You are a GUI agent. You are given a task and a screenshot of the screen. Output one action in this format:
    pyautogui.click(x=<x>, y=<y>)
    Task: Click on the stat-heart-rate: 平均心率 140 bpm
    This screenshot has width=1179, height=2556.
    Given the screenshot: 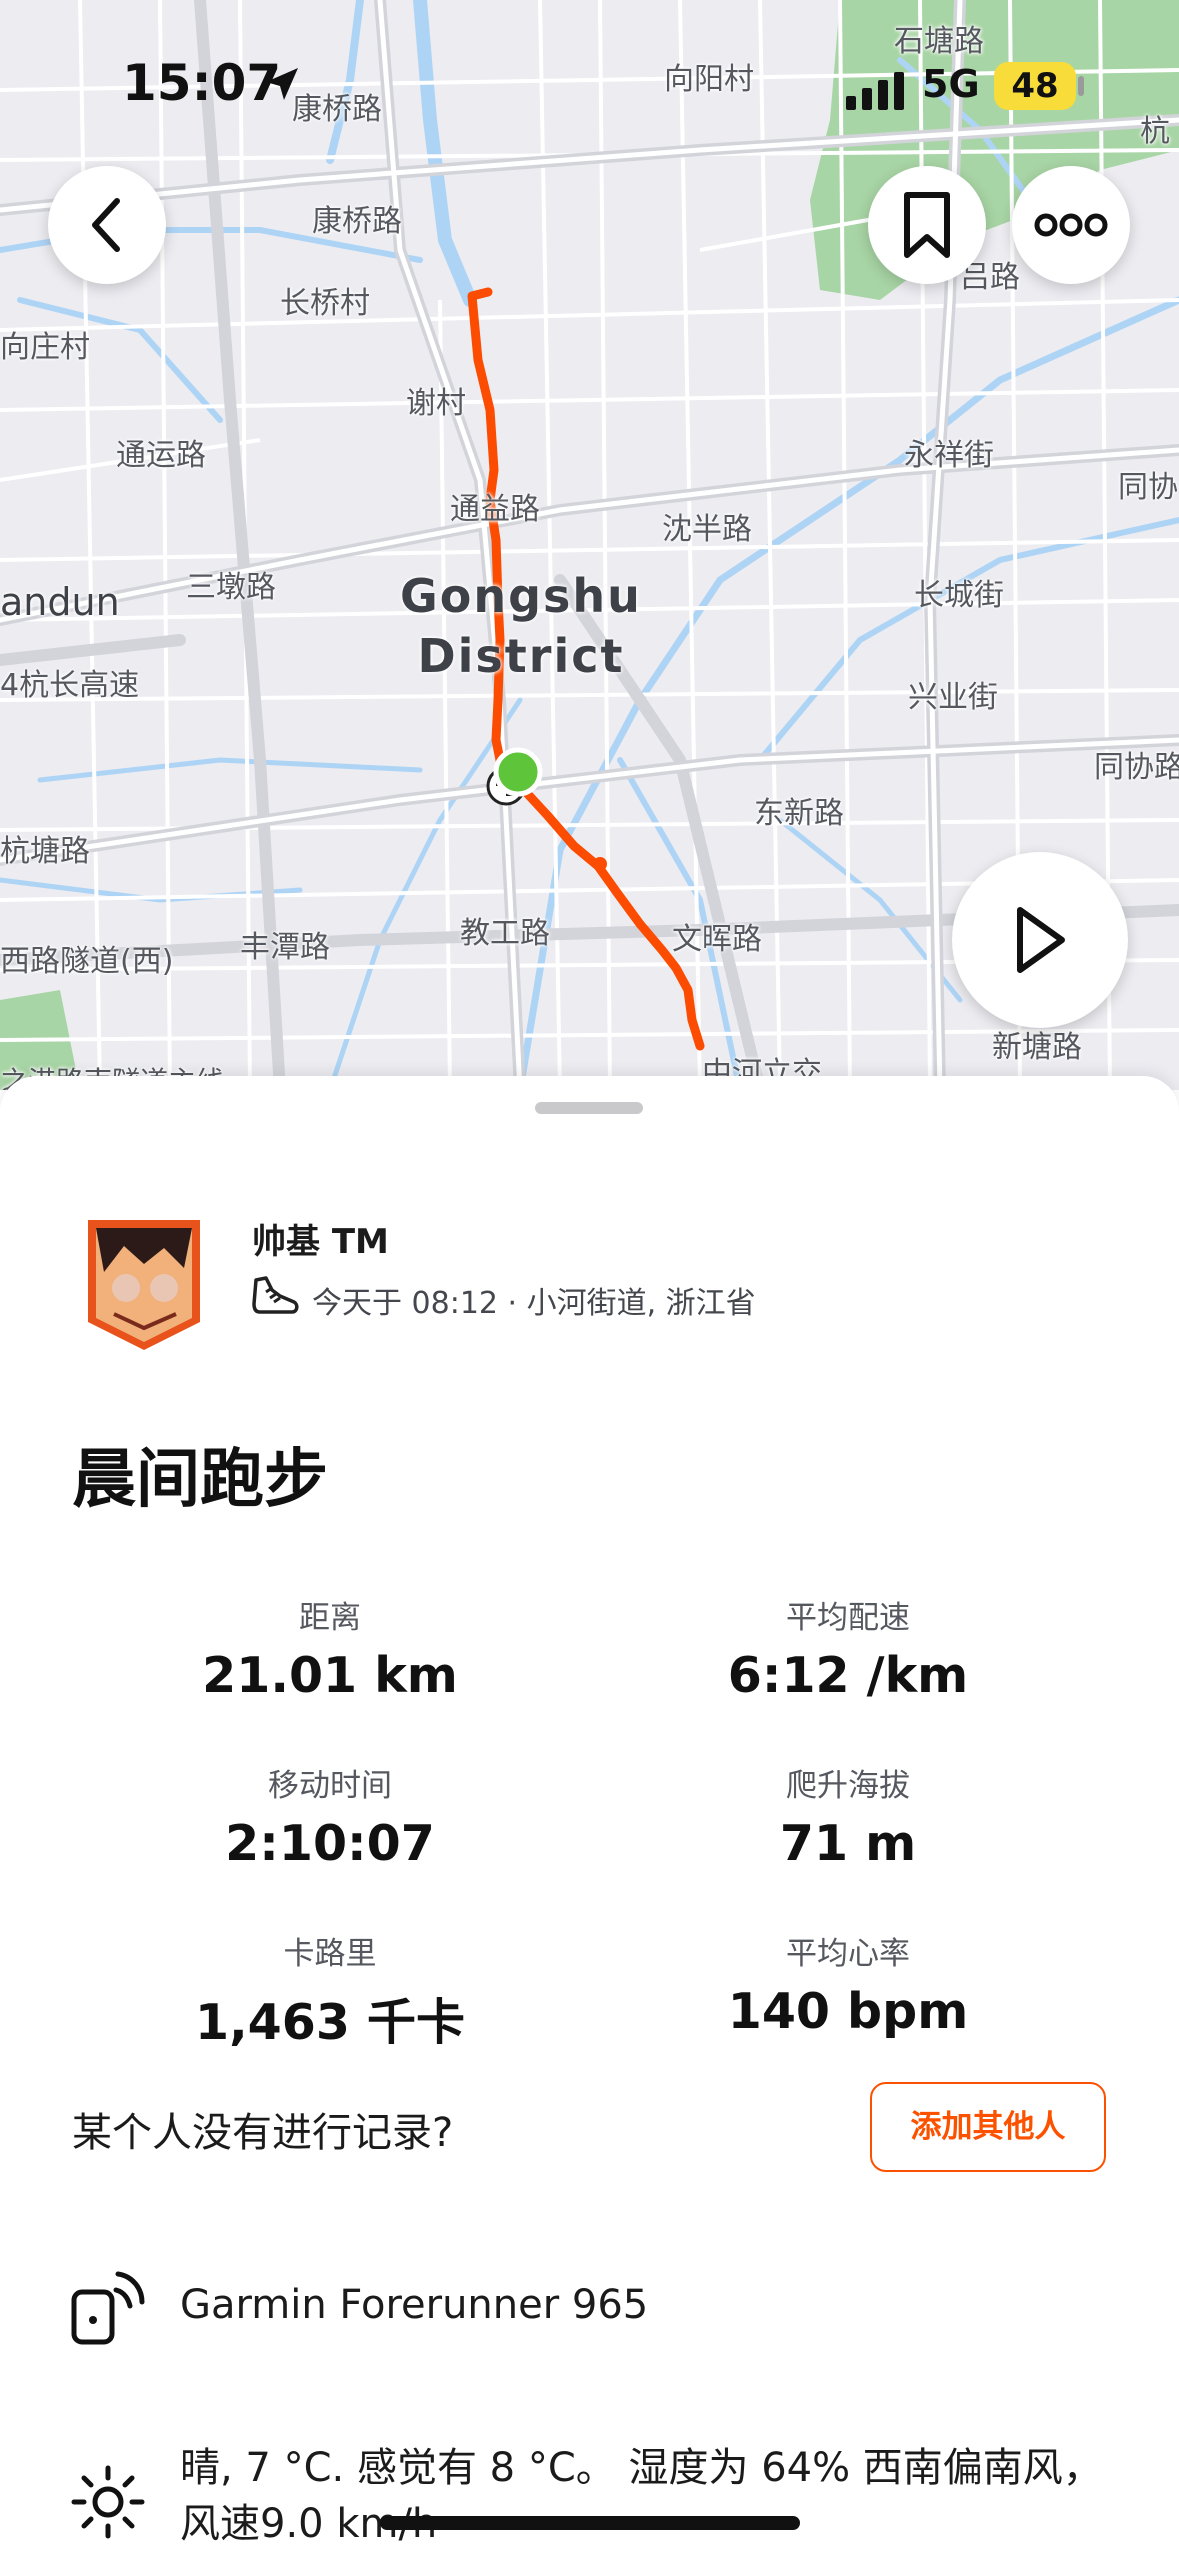 What is the action you would take?
    pyautogui.click(x=848, y=1984)
    